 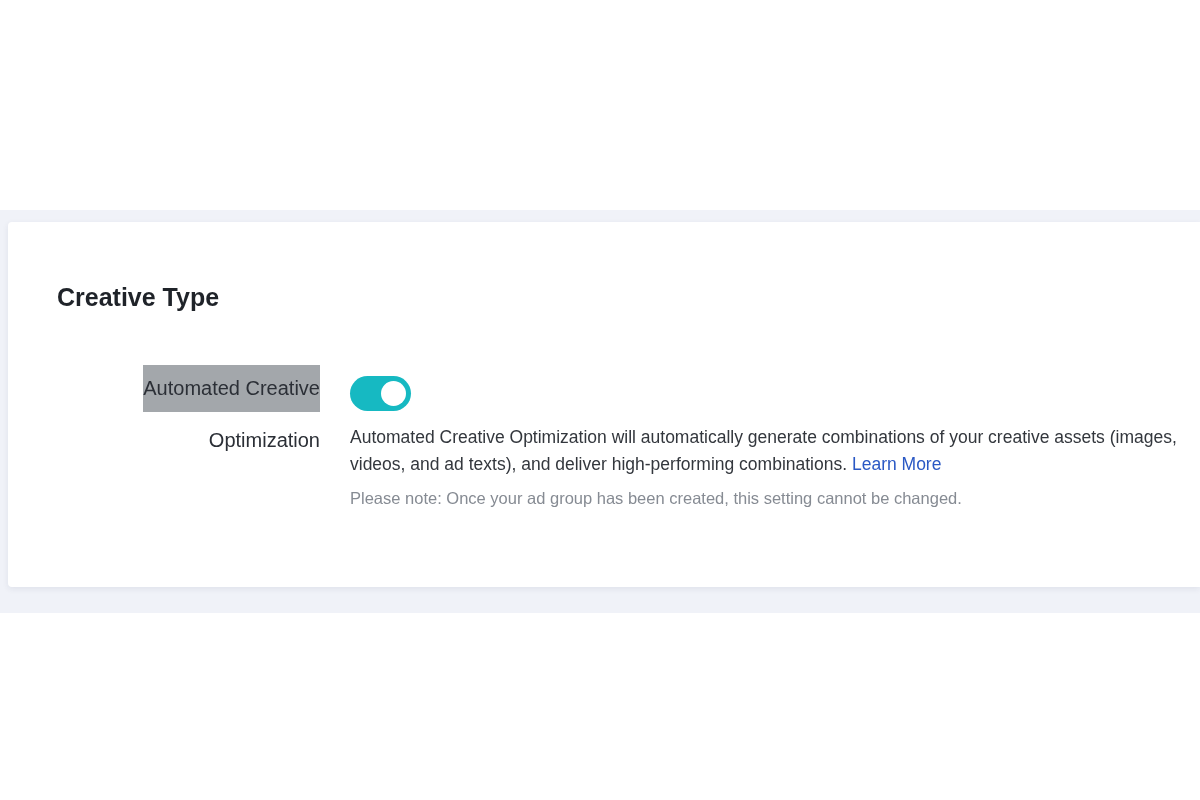 I want to click on field-label: Optimization, so click(x=264, y=440).